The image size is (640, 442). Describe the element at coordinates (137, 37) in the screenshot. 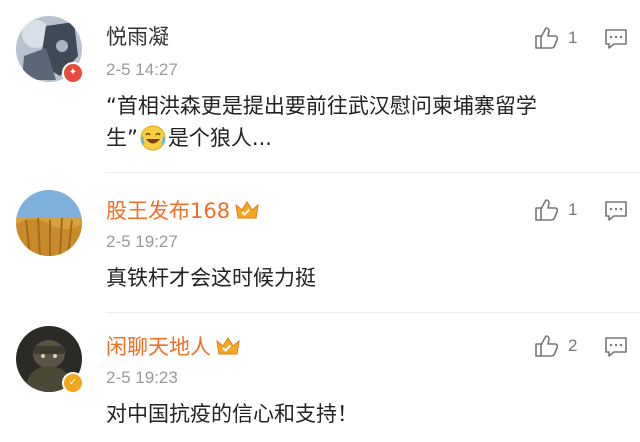

I see `username: 悦雨凝` at that location.